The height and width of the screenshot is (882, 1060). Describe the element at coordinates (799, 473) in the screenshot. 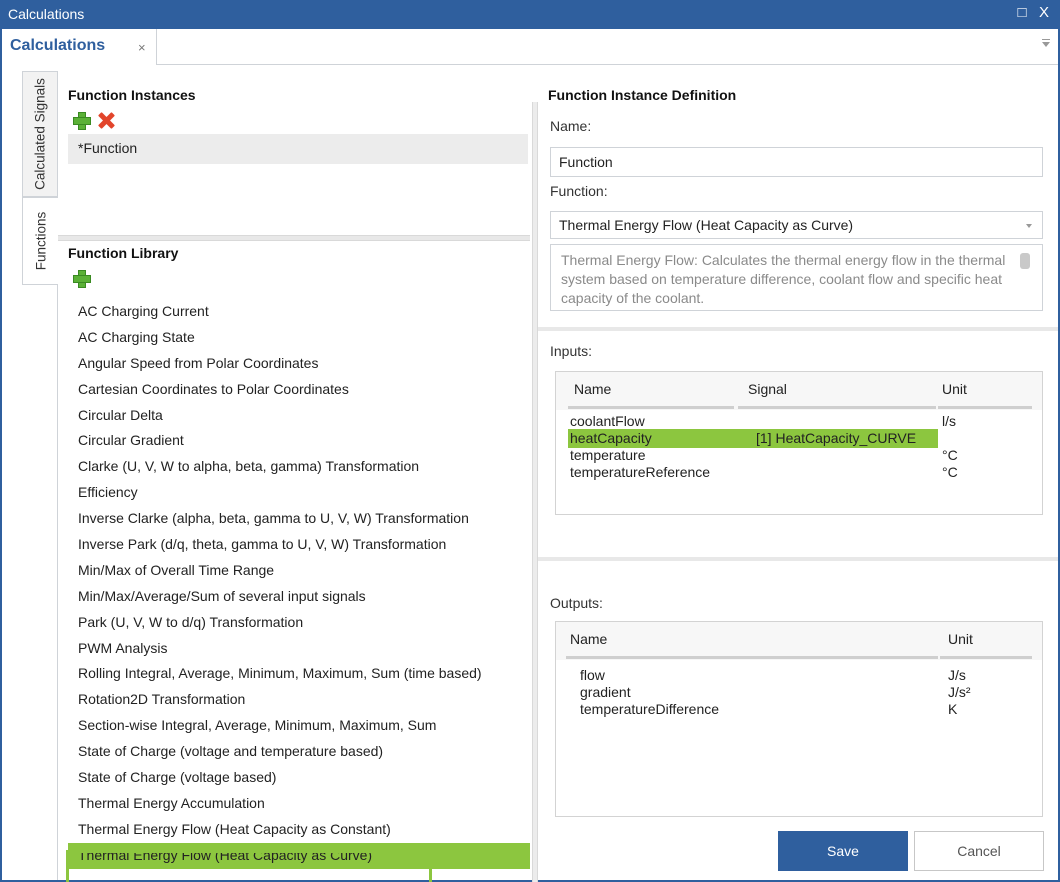

I see `inputs-row: temperatureReference °C` at that location.